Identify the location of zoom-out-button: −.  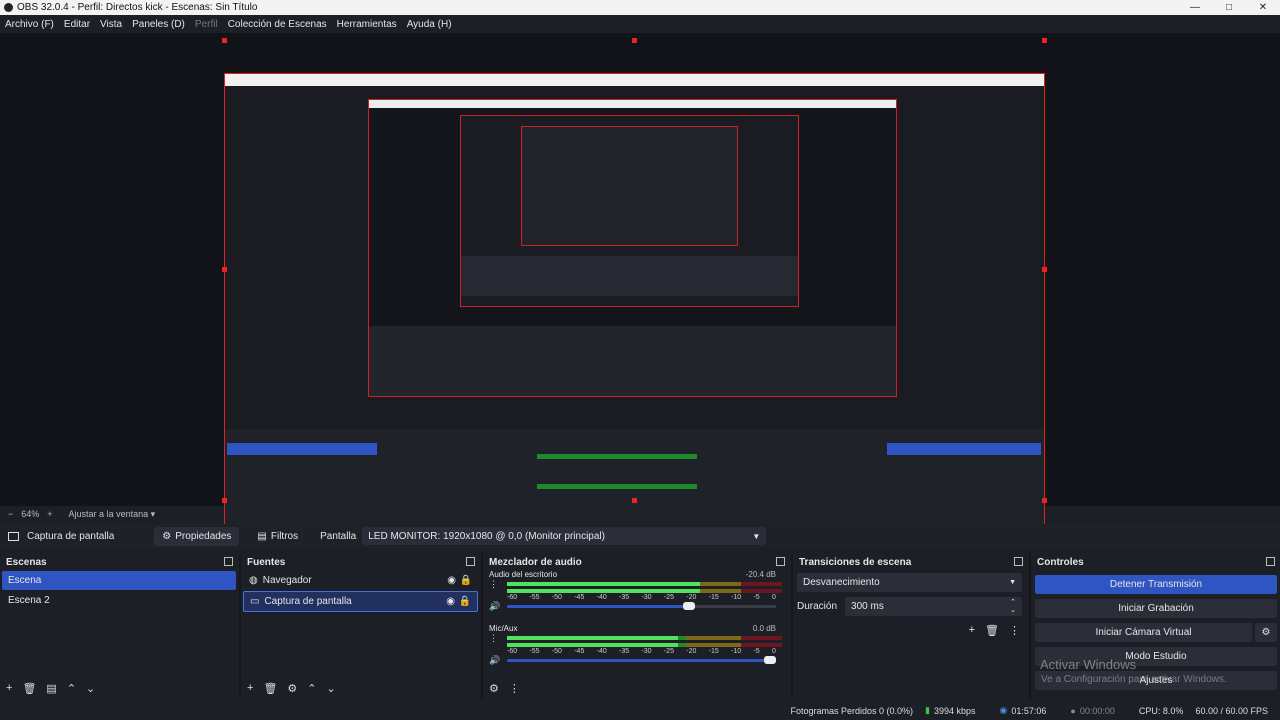
(10, 514).